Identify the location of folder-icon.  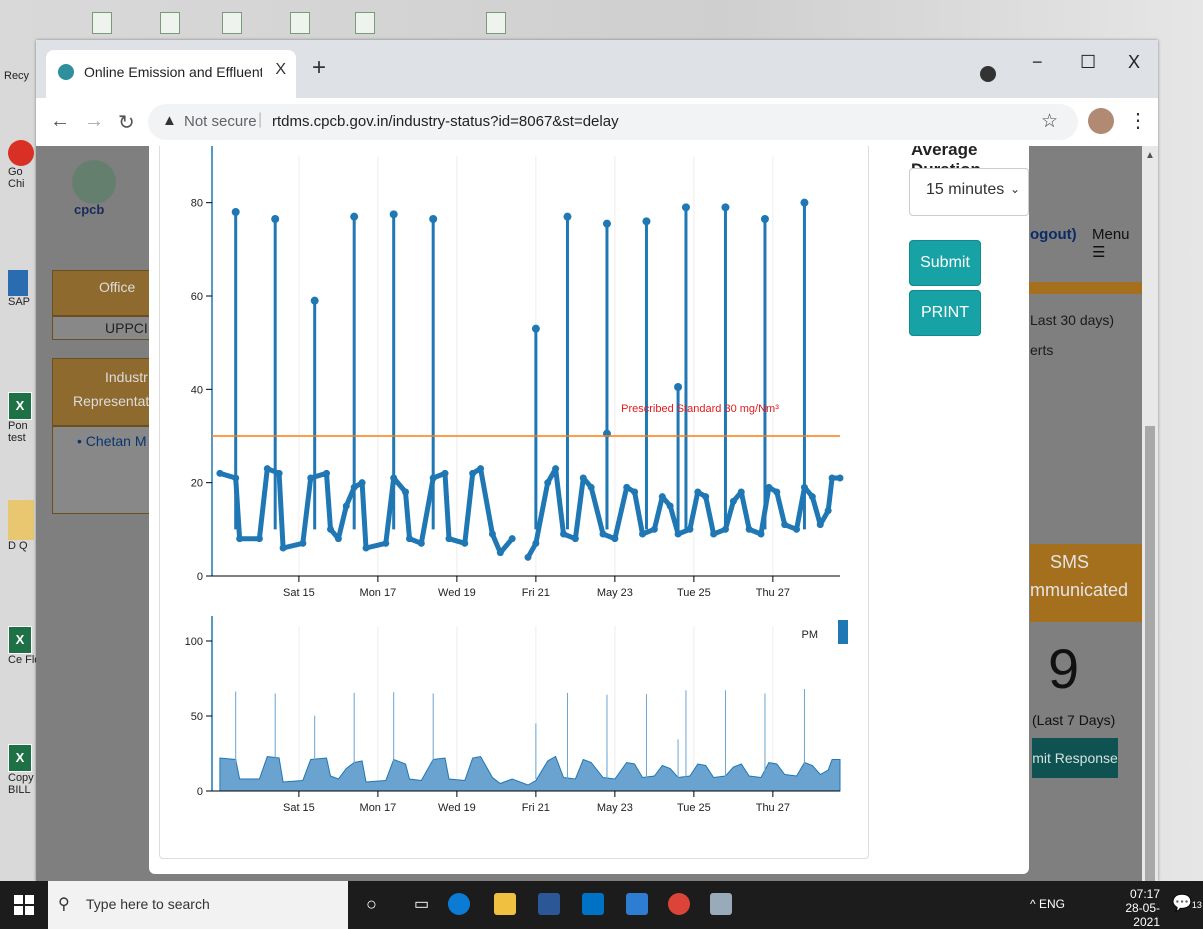
(21, 520).